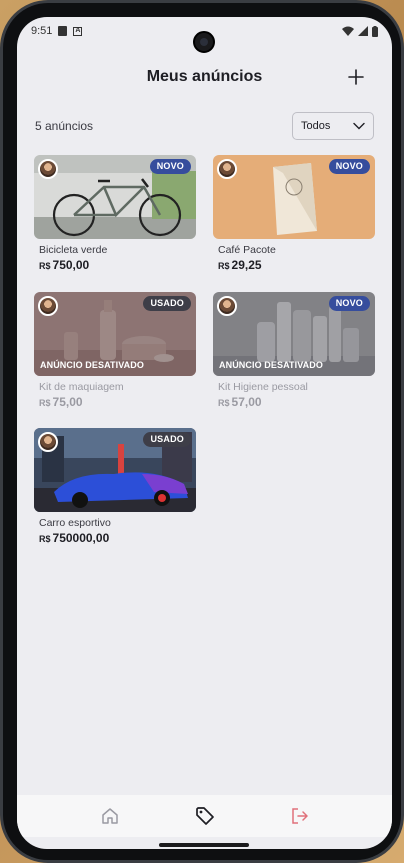 The image size is (404, 863). What do you see at coordinates (75, 523) in the screenshot?
I see `ad-title: Carro esportivo` at bounding box center [75, 523].